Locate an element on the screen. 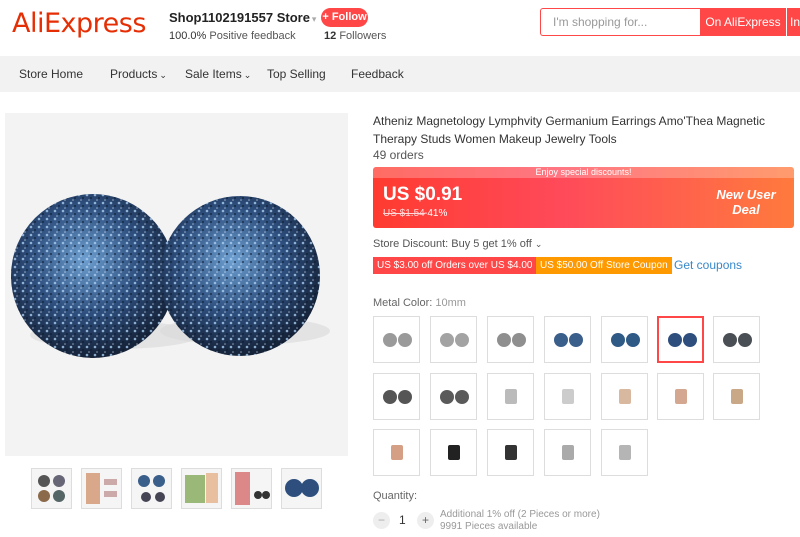 Image resolution: width=800 pixels, height=537 pixels. current-price: US $0.91 is located at coordinates (423, 194).